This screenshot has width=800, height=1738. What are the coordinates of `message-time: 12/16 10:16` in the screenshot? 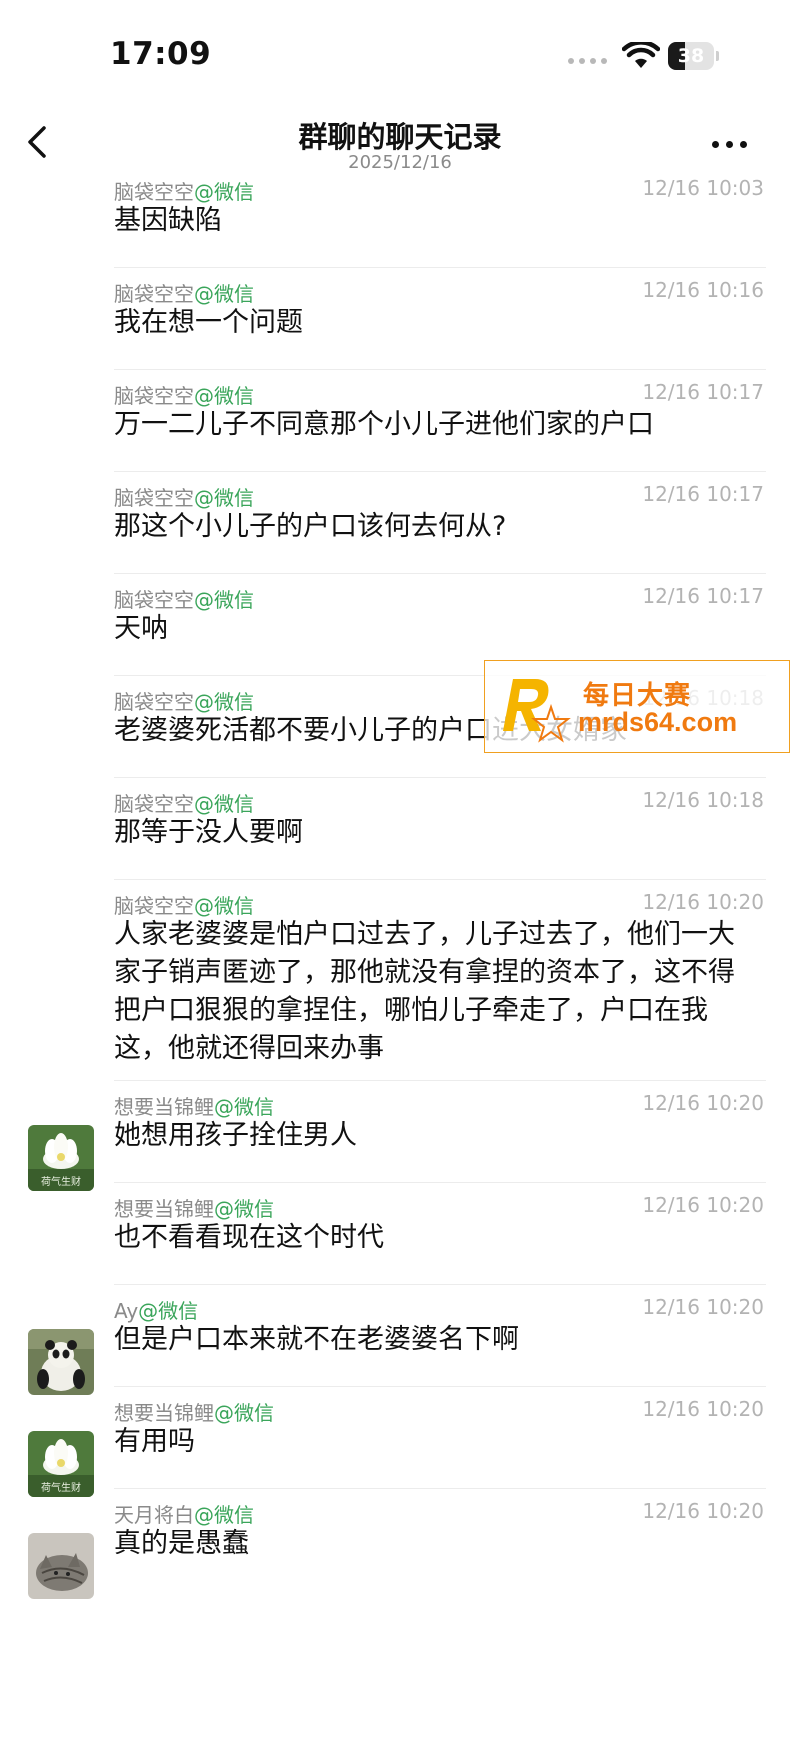 It's located at (703, 290).